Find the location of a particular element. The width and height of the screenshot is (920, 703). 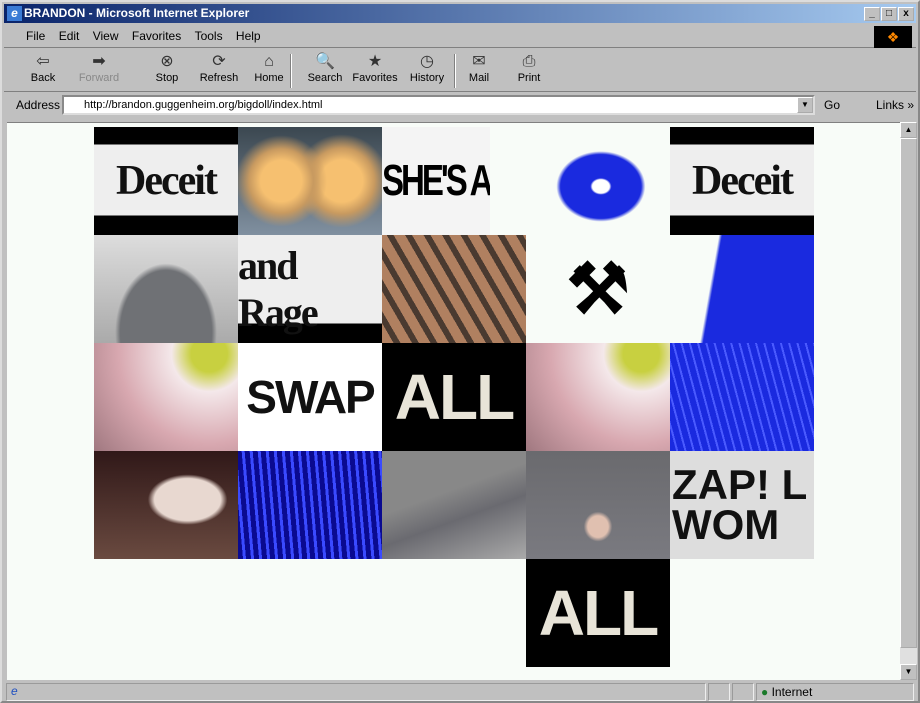

forward-arrow-icon: ➡ is located at coordinates (99, 61).